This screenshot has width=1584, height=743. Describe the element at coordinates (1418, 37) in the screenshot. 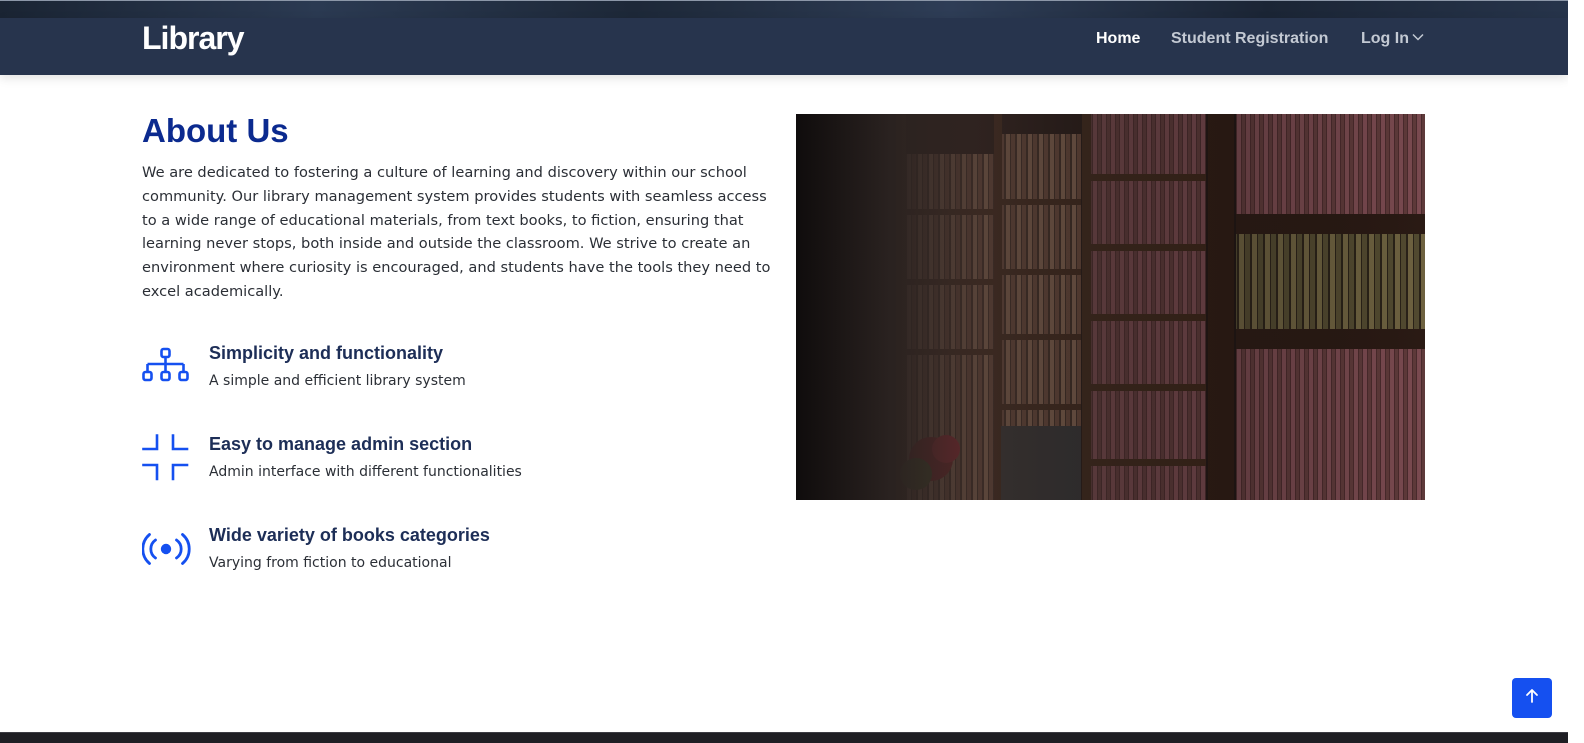

I see `chevron-down-icon` at that location.